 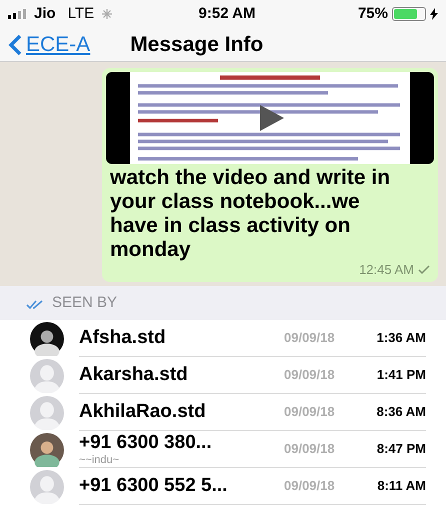 I want to click on contact-name: AkhilaRao.std, so click(x=143, y=412).